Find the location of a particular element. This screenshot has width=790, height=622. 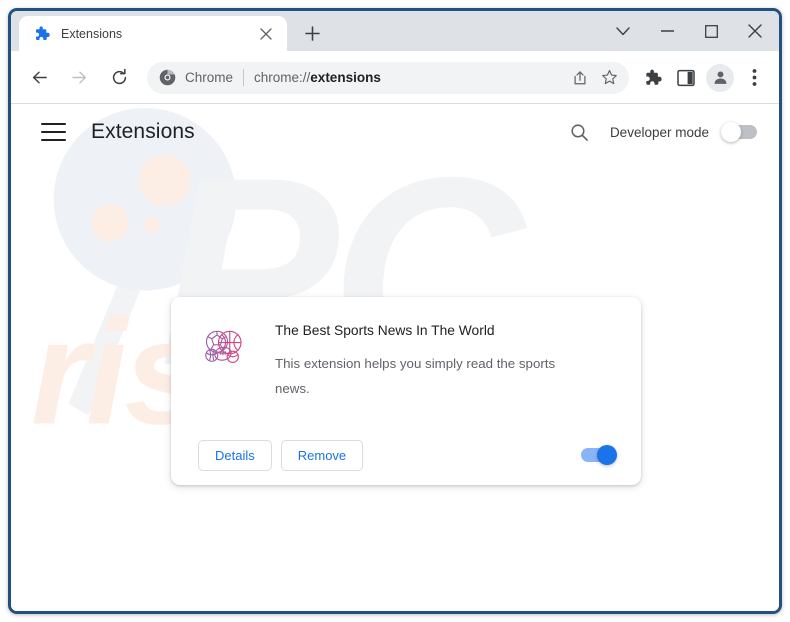

extensions-button is located at coordinates (652, 78).